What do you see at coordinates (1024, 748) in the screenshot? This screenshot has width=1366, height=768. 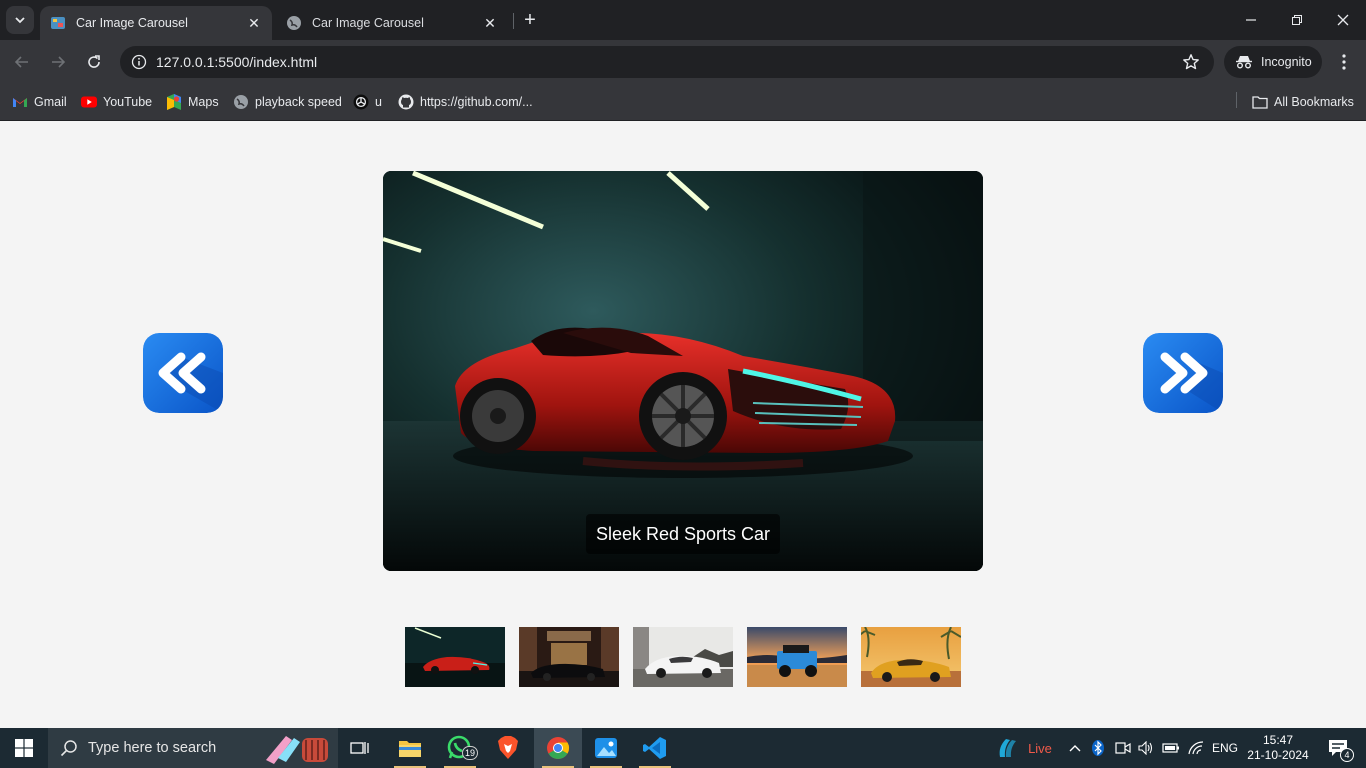 I see `weather-widget: Live` at bounding box center [1024, 748].